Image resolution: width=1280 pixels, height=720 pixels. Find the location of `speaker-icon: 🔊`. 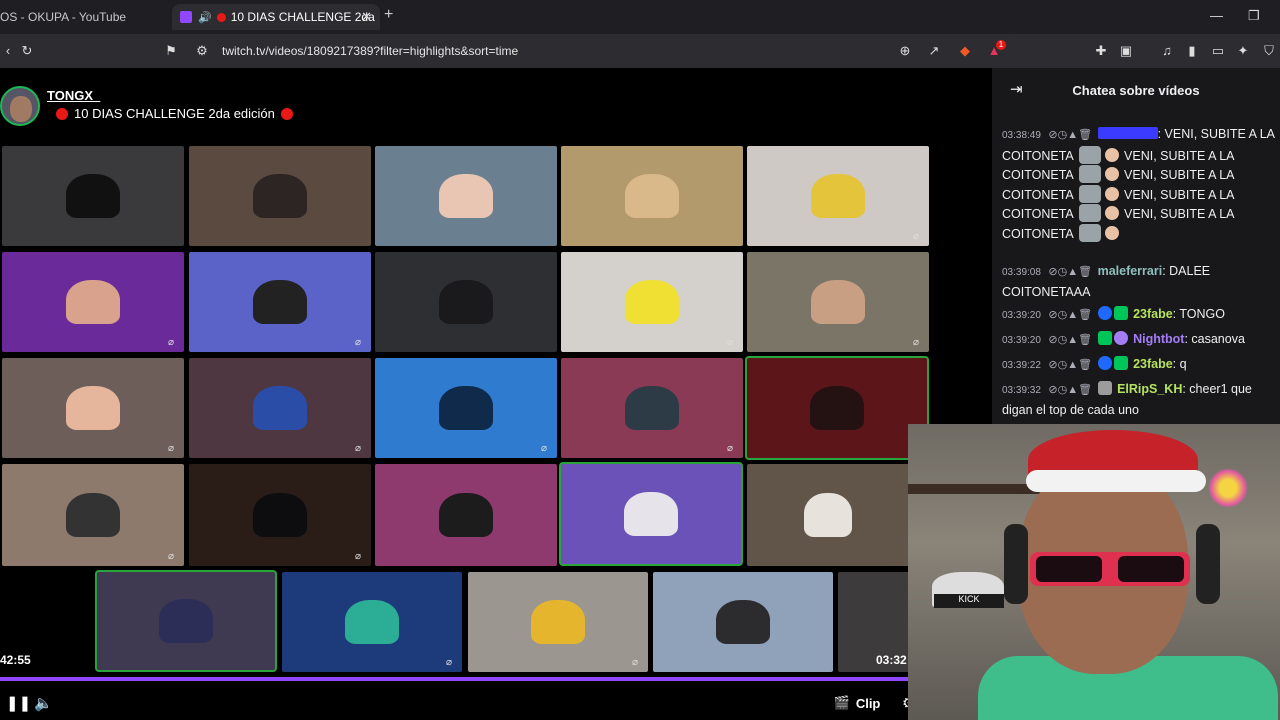

speaker-icon: 🔊 is located at coordinates (205, 17).